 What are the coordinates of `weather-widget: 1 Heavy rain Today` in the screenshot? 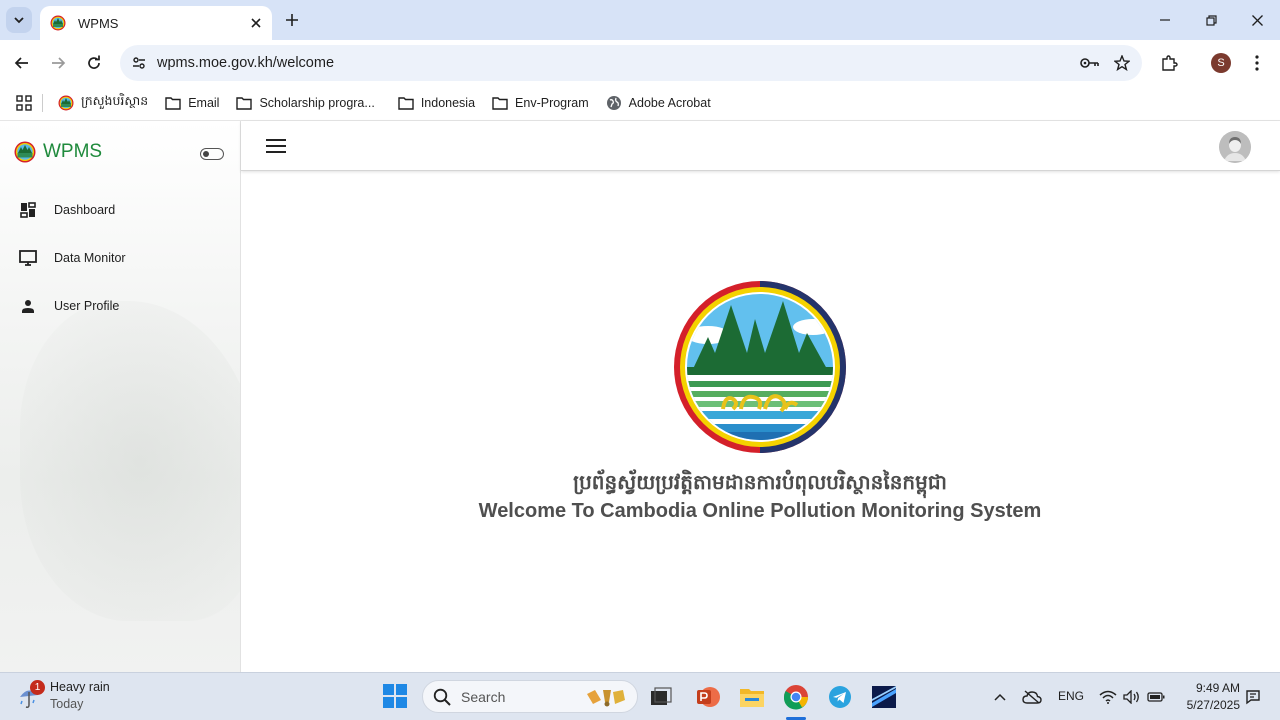 It's located at (64, 696).